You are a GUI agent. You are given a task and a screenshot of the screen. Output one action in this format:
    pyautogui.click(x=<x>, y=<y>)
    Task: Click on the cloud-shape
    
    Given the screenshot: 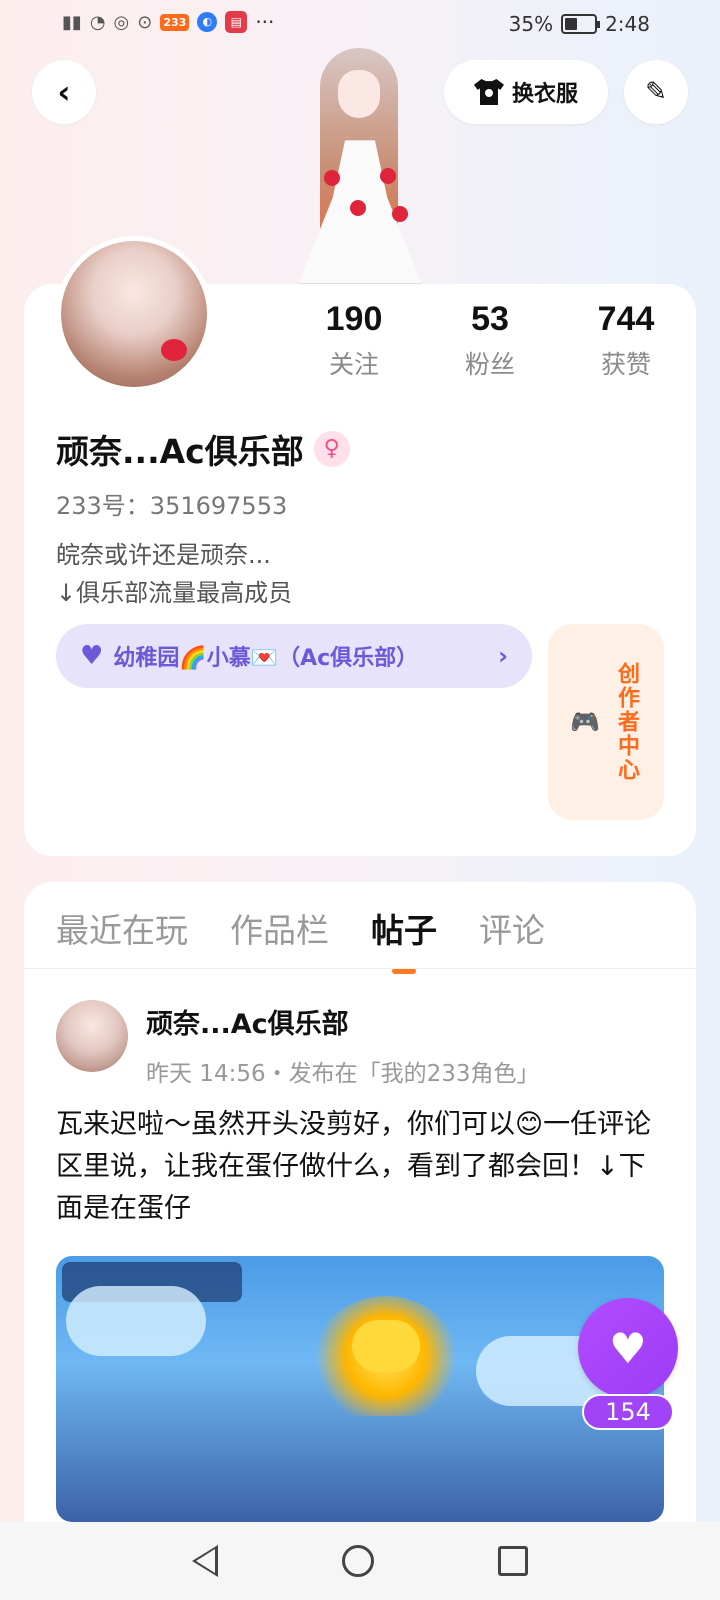 What is the action you would take?
    pyautogui.click(x=136, y=1321)
    